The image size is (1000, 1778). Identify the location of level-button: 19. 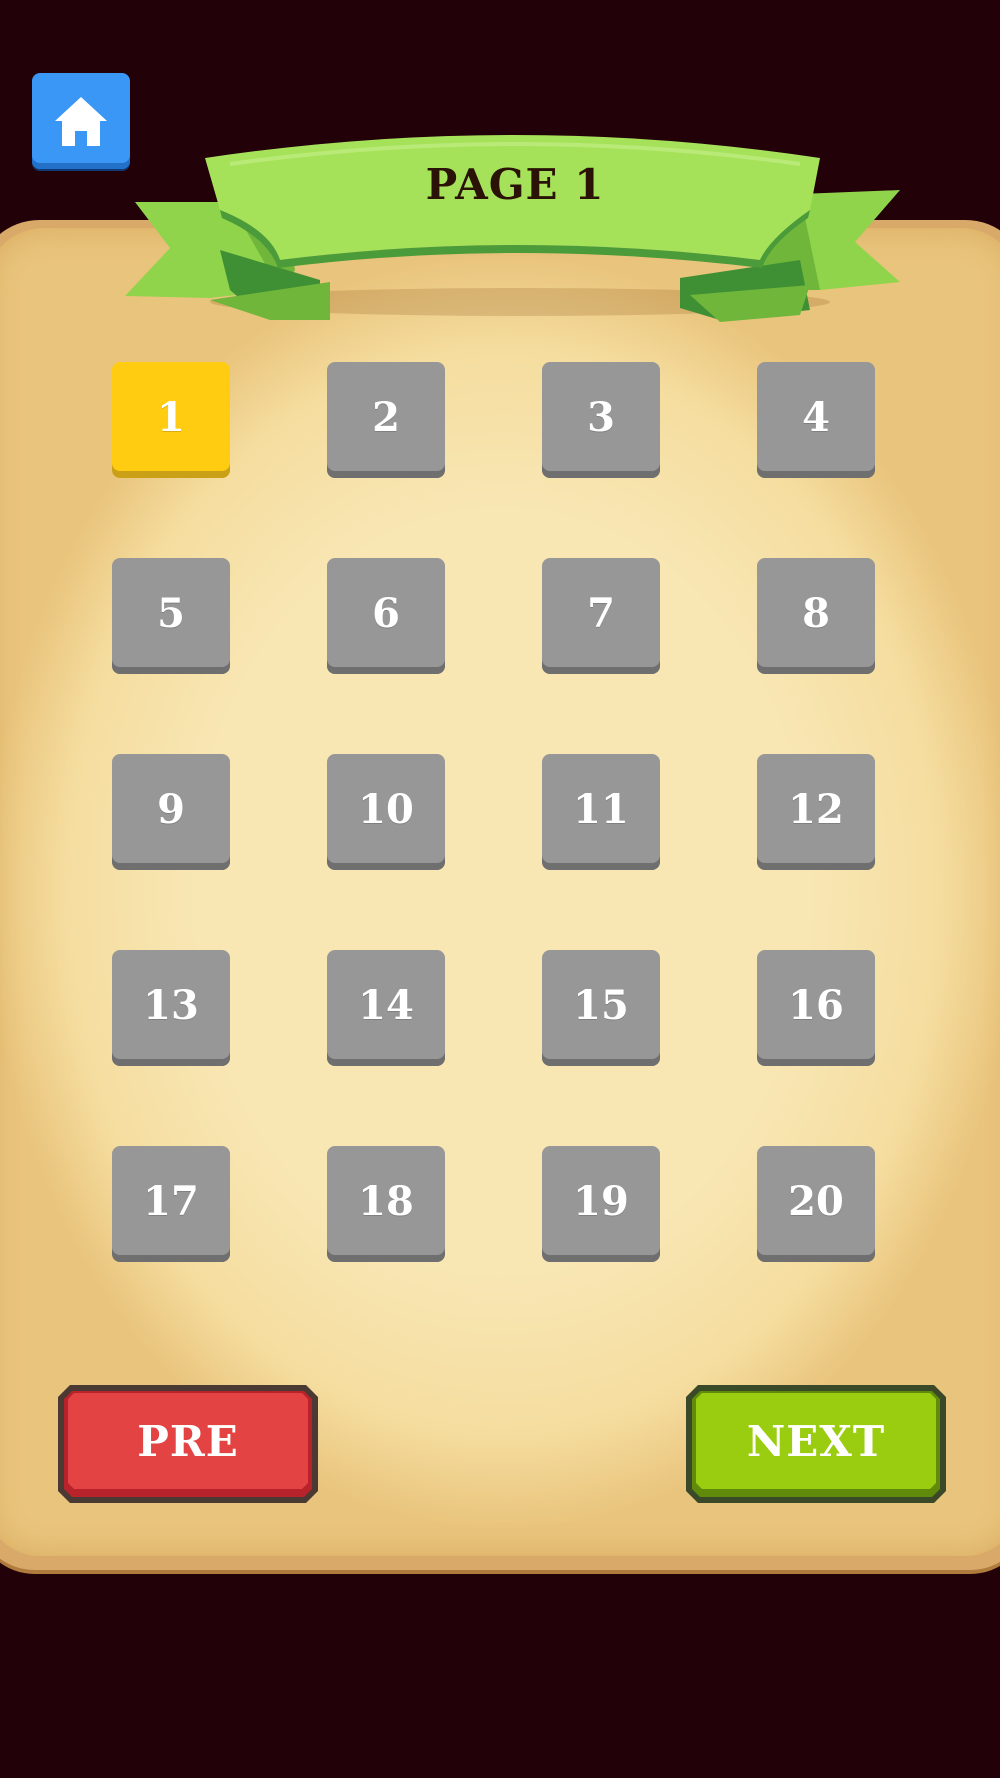
(601, 1204).